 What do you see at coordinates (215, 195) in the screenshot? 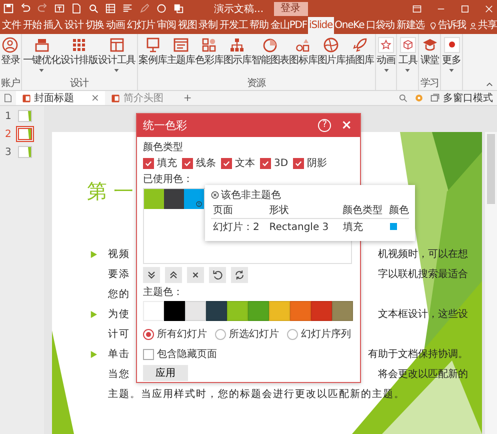
I see `close-circle-icon` at bounding box center [215, 195].